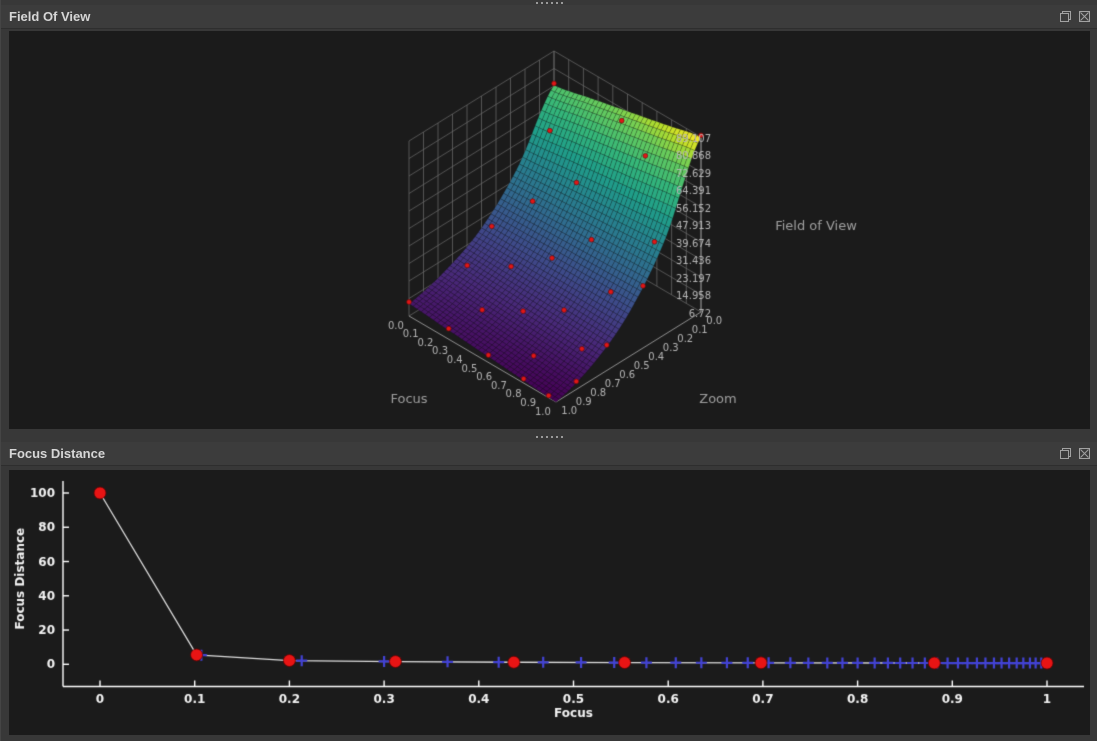 This screenshot has width=1097, height=741. Describe the element at coordinates (50, 16) in the screenshot. I see `panel-title: Field Of View` at that location.